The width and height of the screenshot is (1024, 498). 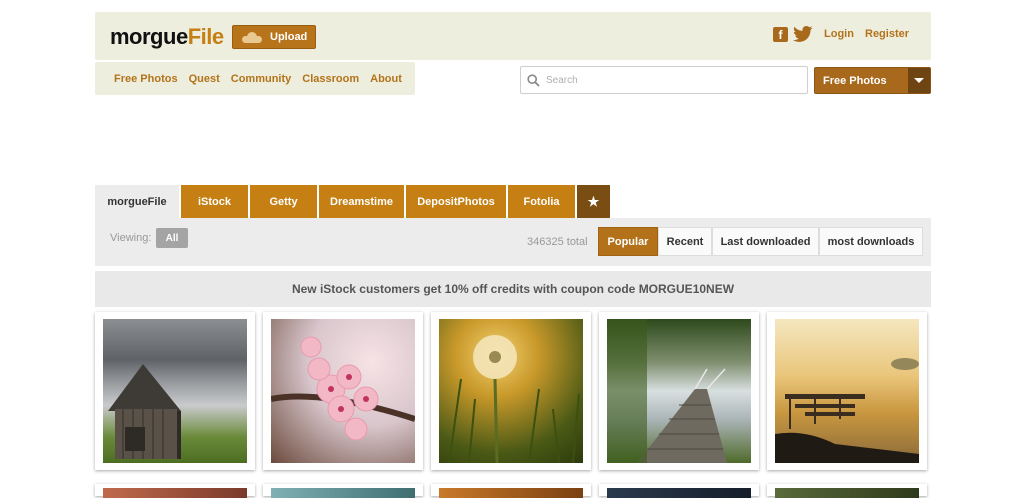 I want to click on search-category-select: Free Photos, so click(x=872, y=80).